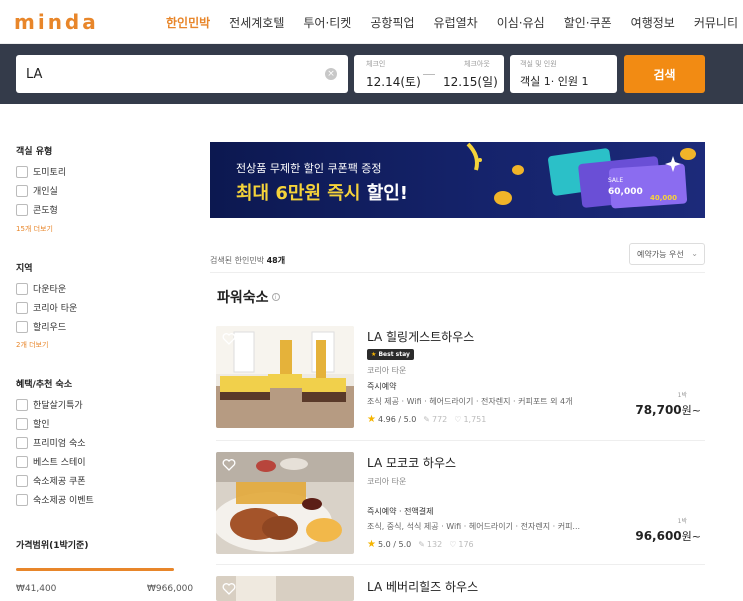 This screenshot has height=601, width=743. What do you see at coordinates (664, 74) in the screenshot?
I see `search-button: 검색` at bounding box center [664, 74].